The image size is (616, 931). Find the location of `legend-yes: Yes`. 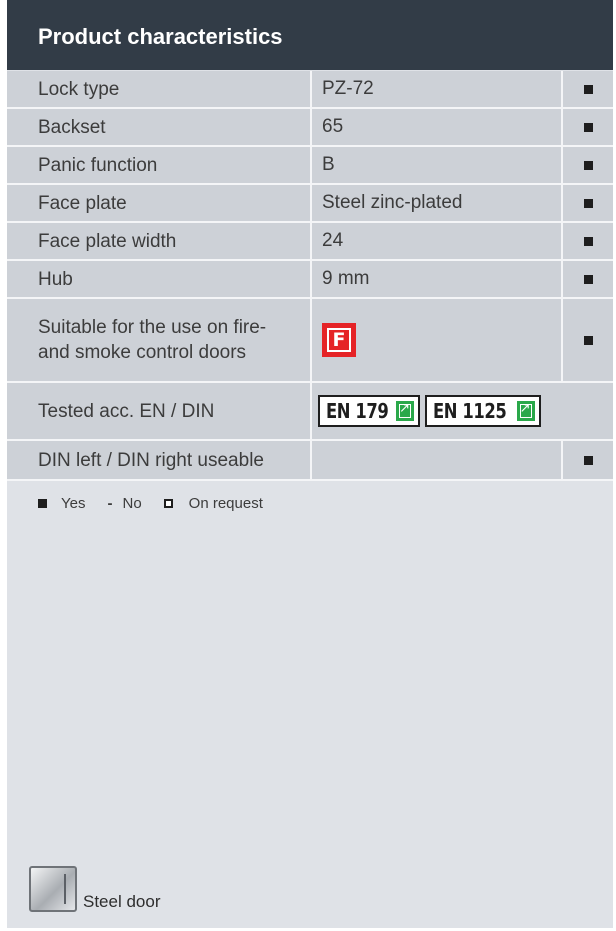

legend-yes: Yes is located at coordinates (61, 503).